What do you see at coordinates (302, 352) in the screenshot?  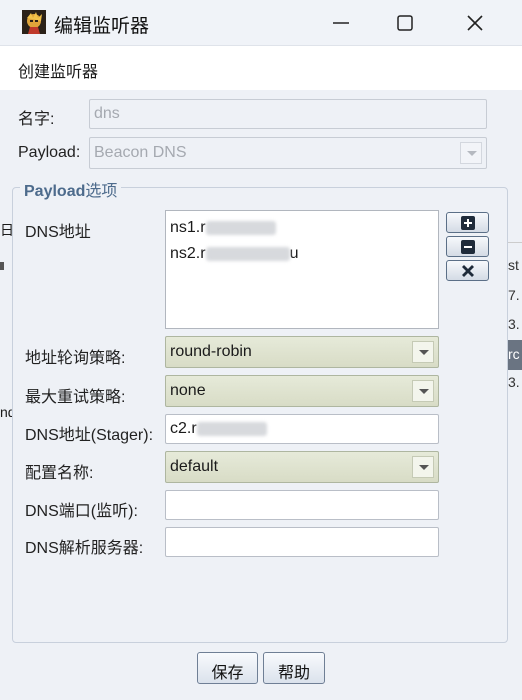 I see `host-rotation-select: round-robin` at bounding box center [302, 352].